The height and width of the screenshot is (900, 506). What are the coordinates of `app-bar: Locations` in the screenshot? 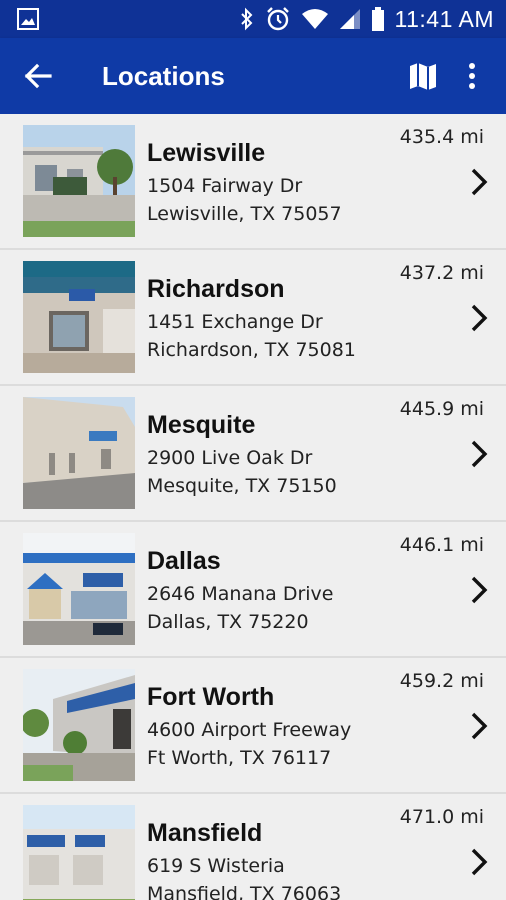 It's located at (253, 76).